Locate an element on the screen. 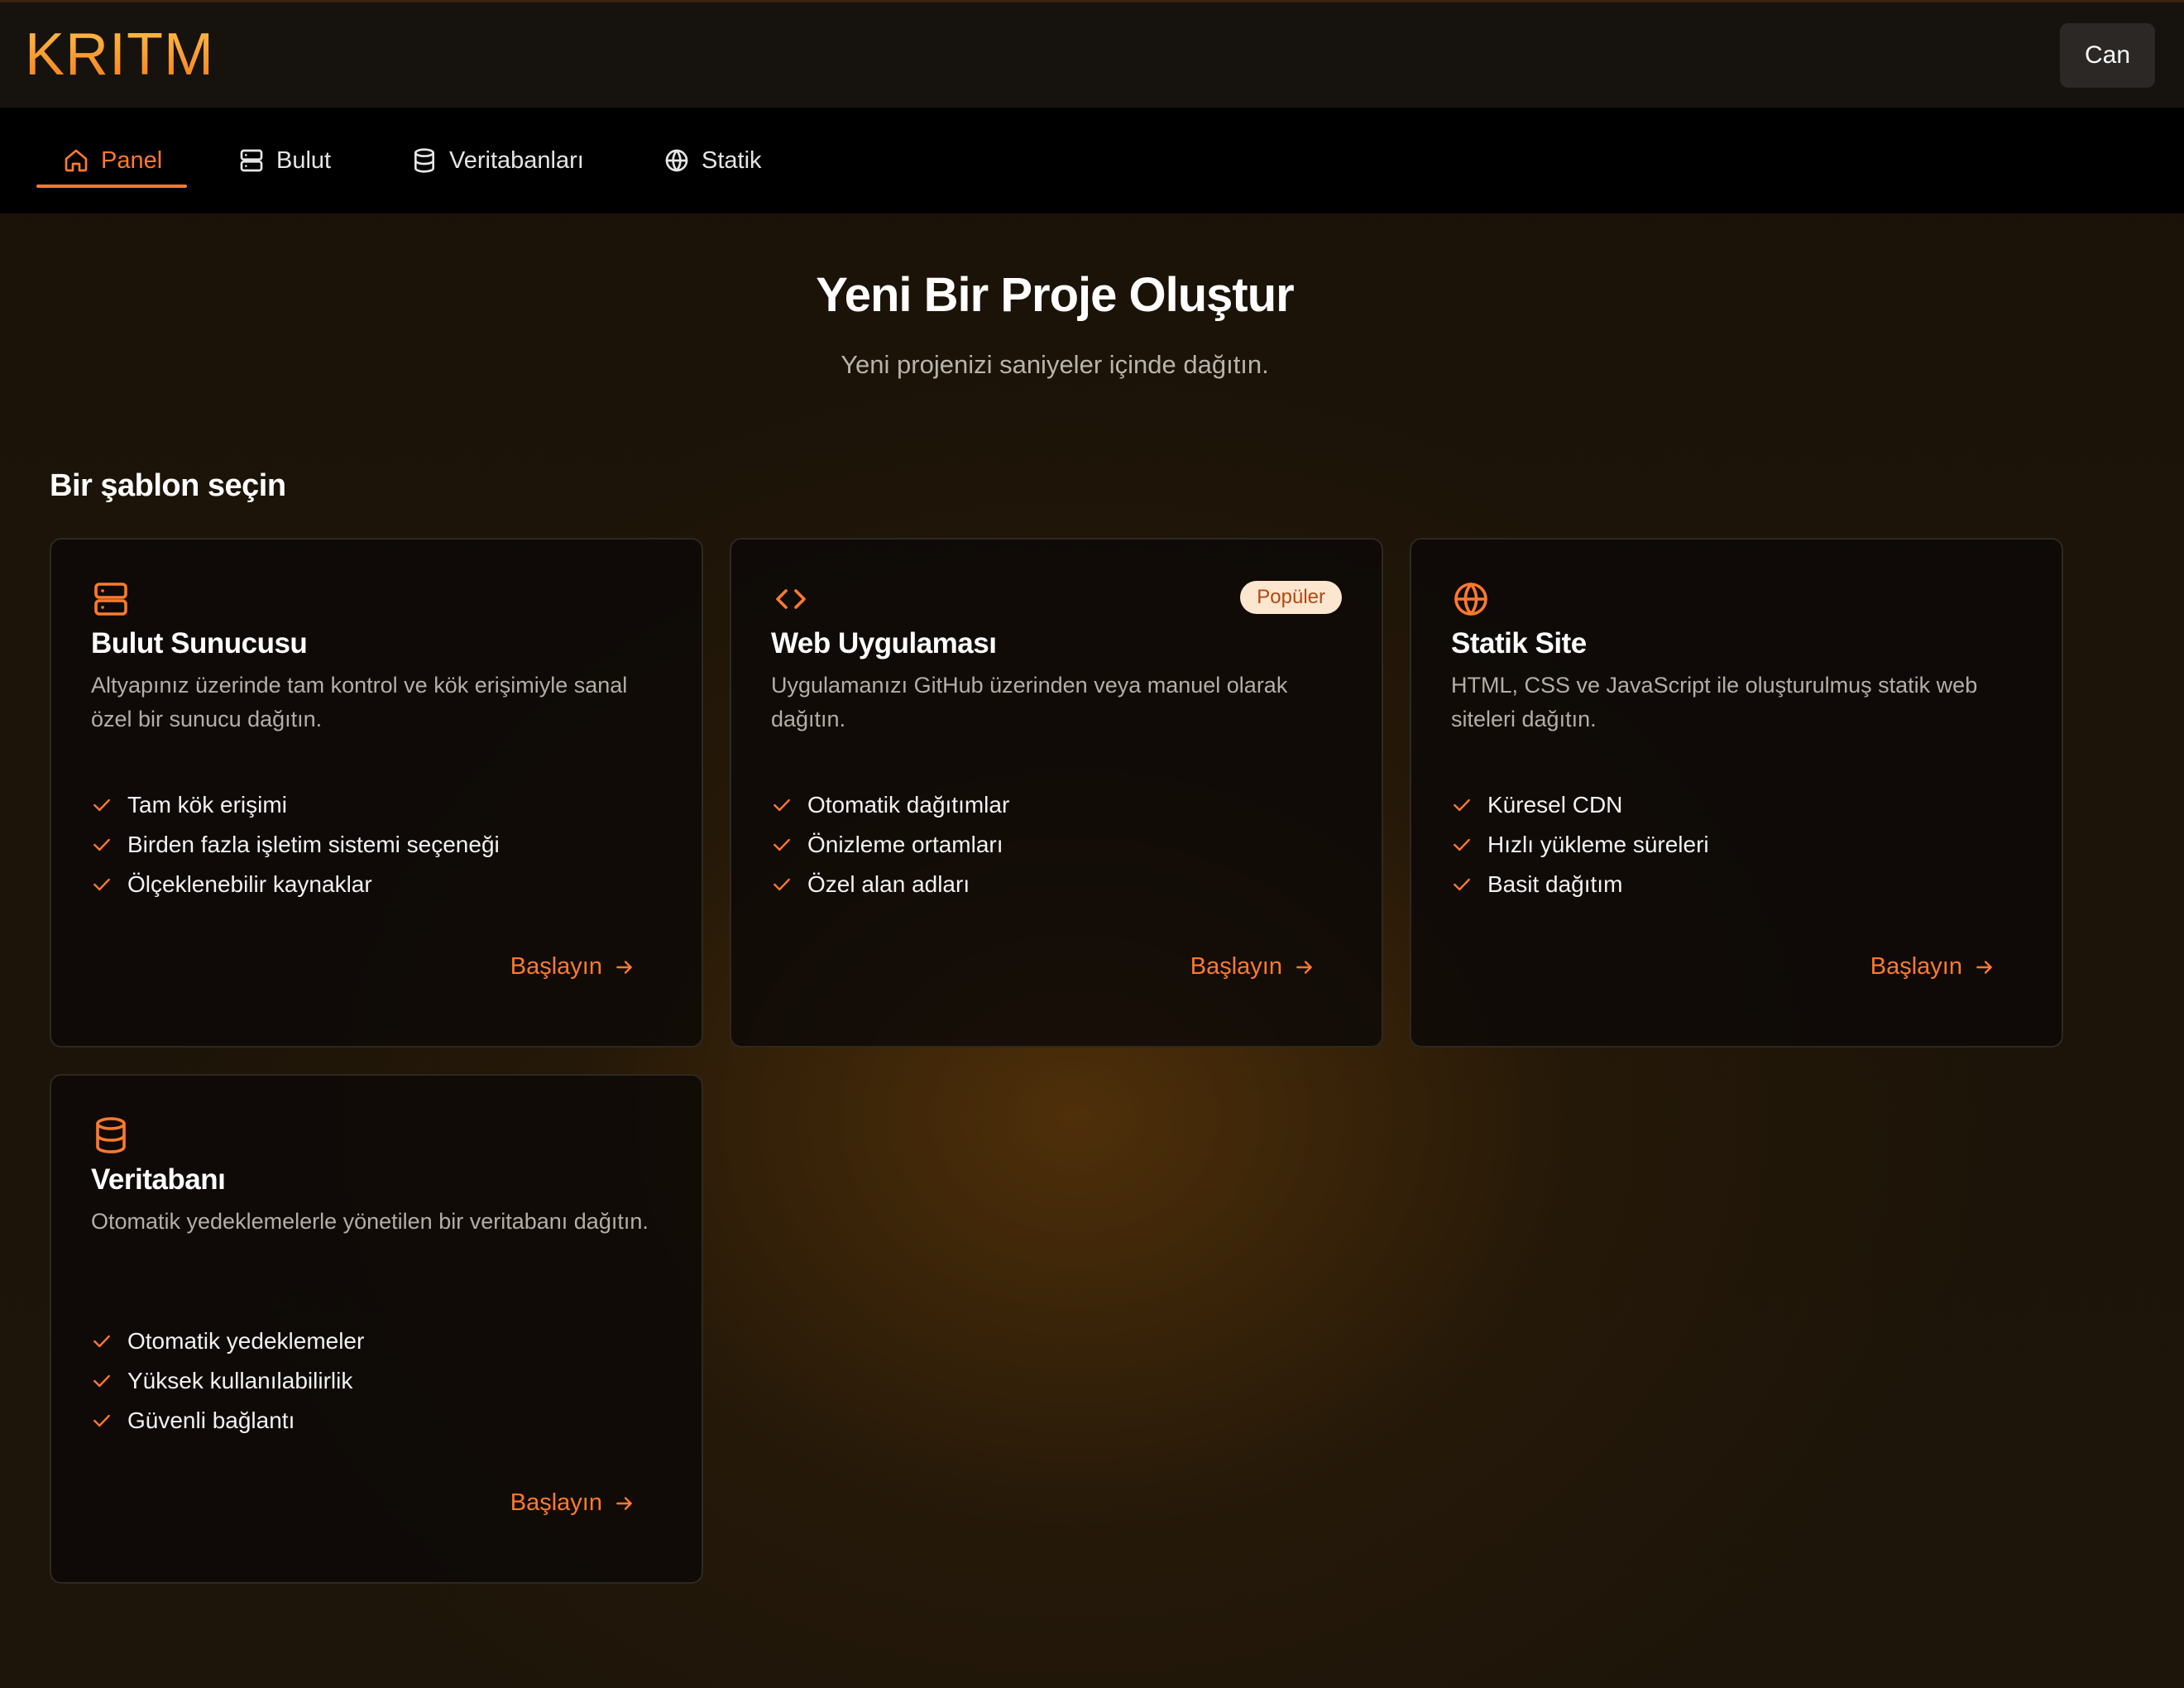 Image resolution: width=2184 pixels, height=1688 pixels. tab-label: Veritabanları is located at coordinates (516, 160).